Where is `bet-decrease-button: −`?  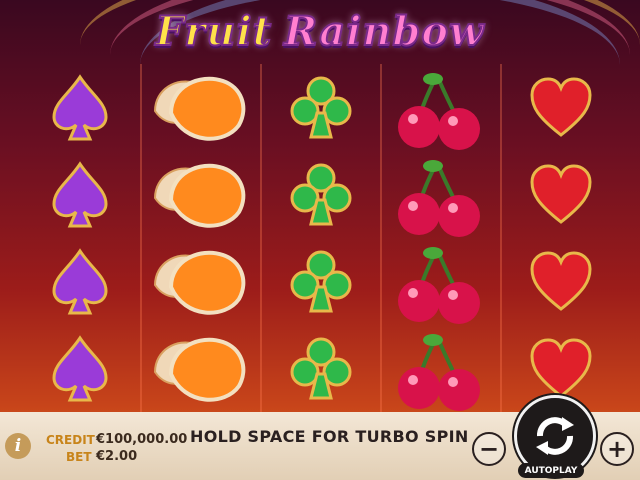
bet-decrease-button: − is located at coordinates (489, 449).